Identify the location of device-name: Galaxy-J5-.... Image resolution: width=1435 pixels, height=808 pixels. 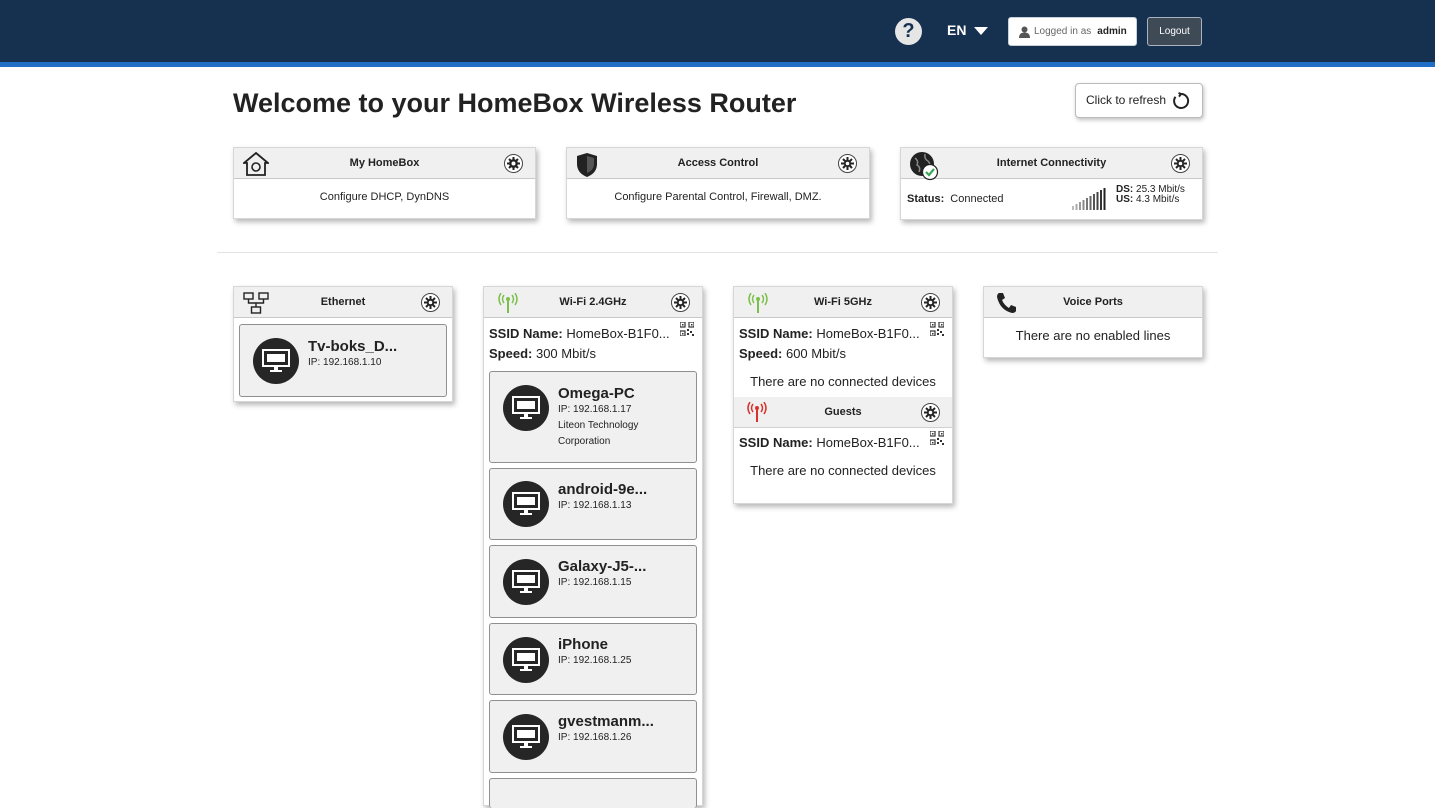
(602, 566).